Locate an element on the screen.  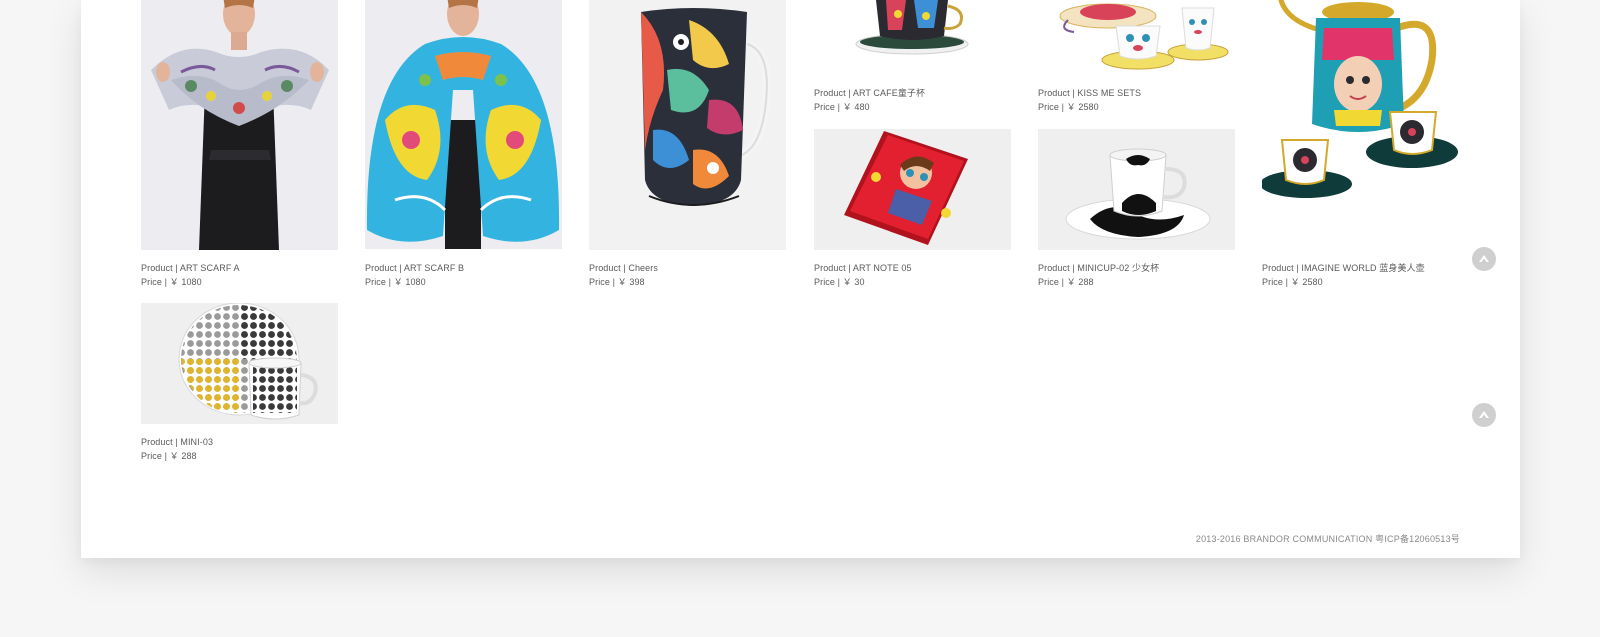
product-name: Product | ART SCARF A is located at coordinates (271, 269).